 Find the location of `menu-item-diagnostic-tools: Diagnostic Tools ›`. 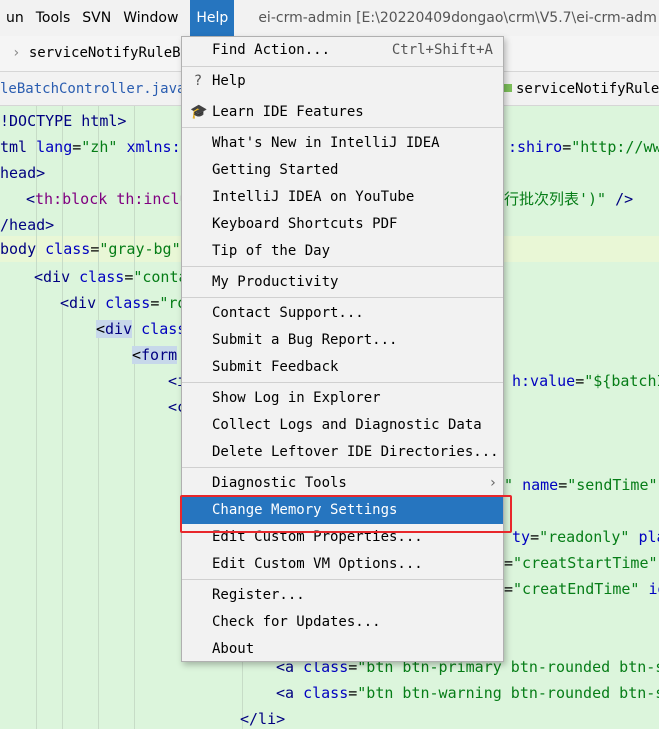

menu-item-diagnostic-tools: Diagnostic Tools › is located at coordinates (342, 483).